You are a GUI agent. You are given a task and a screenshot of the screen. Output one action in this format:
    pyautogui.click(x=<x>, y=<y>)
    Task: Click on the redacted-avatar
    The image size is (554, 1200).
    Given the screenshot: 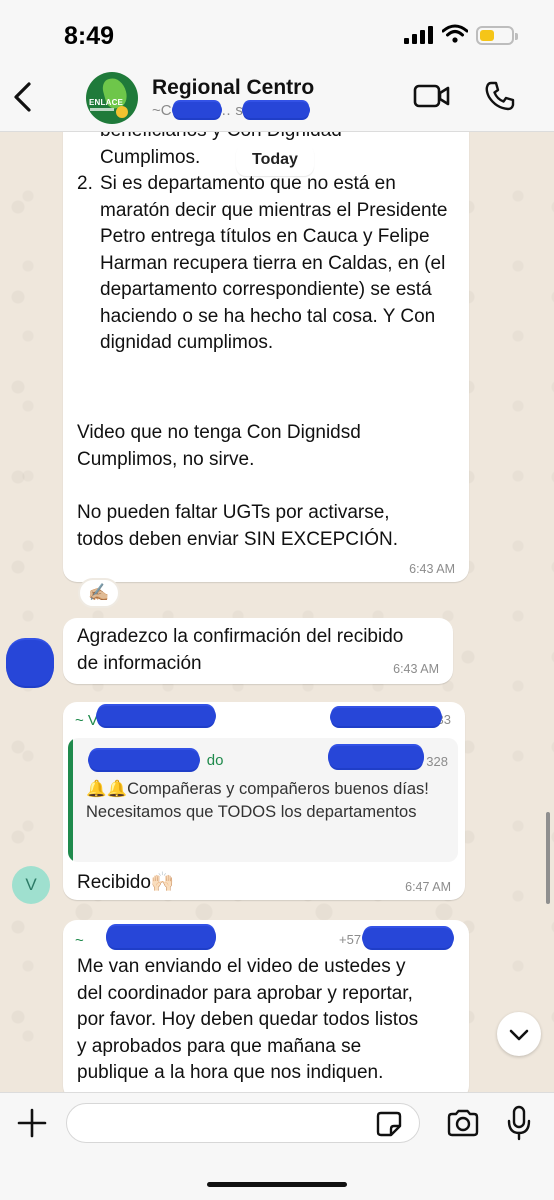 What is the action you would take?
    pyautogui.click(x=30, y=663)
    